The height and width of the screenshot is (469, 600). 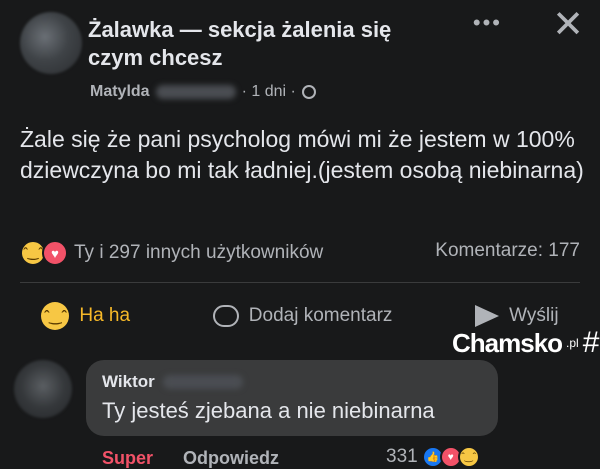 What do you see at coordinates (572, 343) in the screenshot?
I see `watermark-suffix: .pl` at bounding box center [572, 343].